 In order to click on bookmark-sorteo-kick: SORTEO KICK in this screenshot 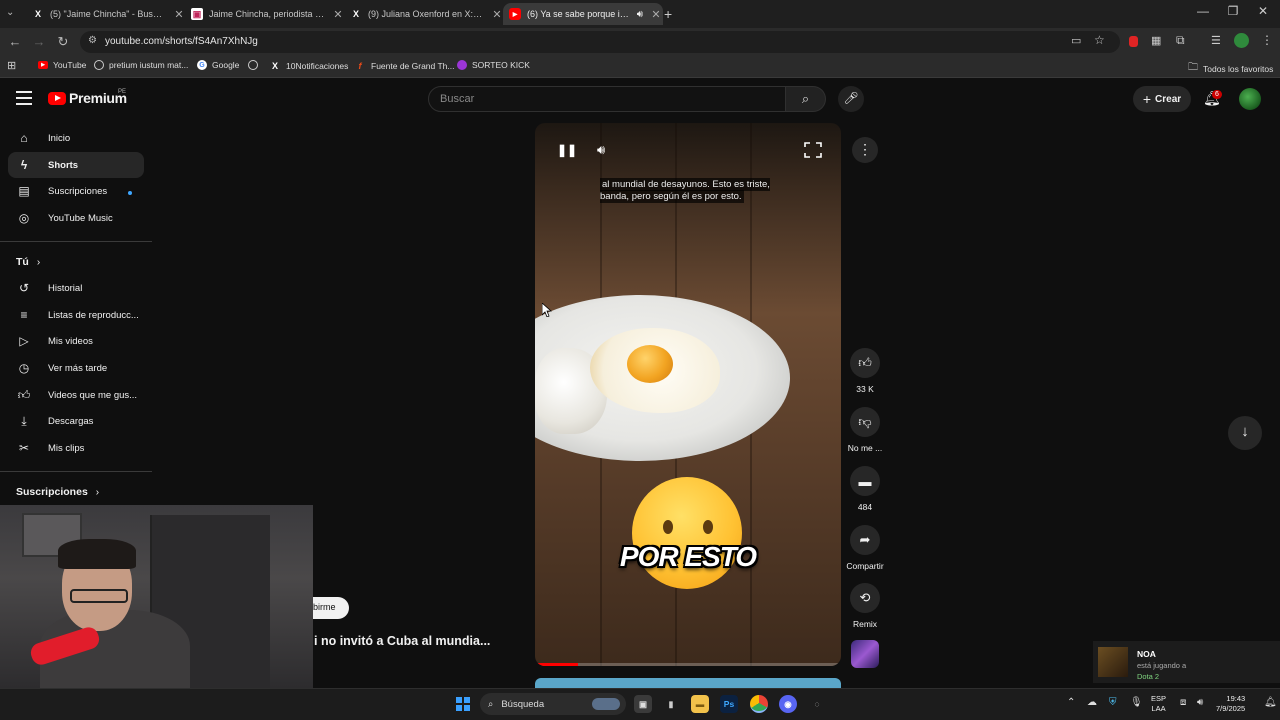, I will do `click(493, 65)`.